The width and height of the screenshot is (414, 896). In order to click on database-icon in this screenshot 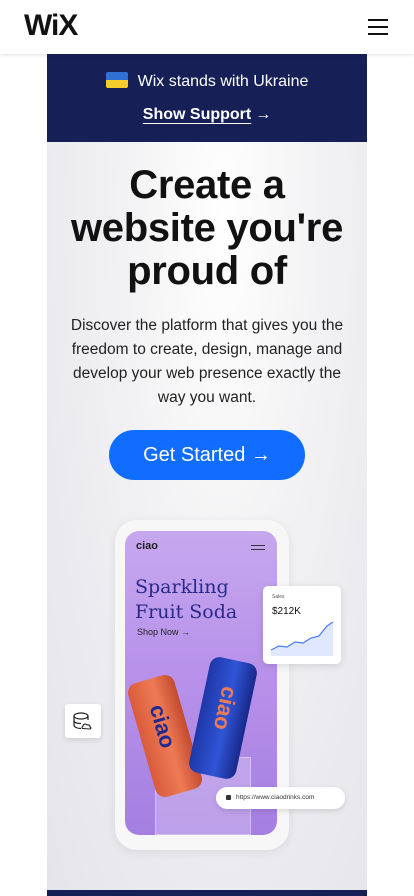, I will do `click(82, 721)`.